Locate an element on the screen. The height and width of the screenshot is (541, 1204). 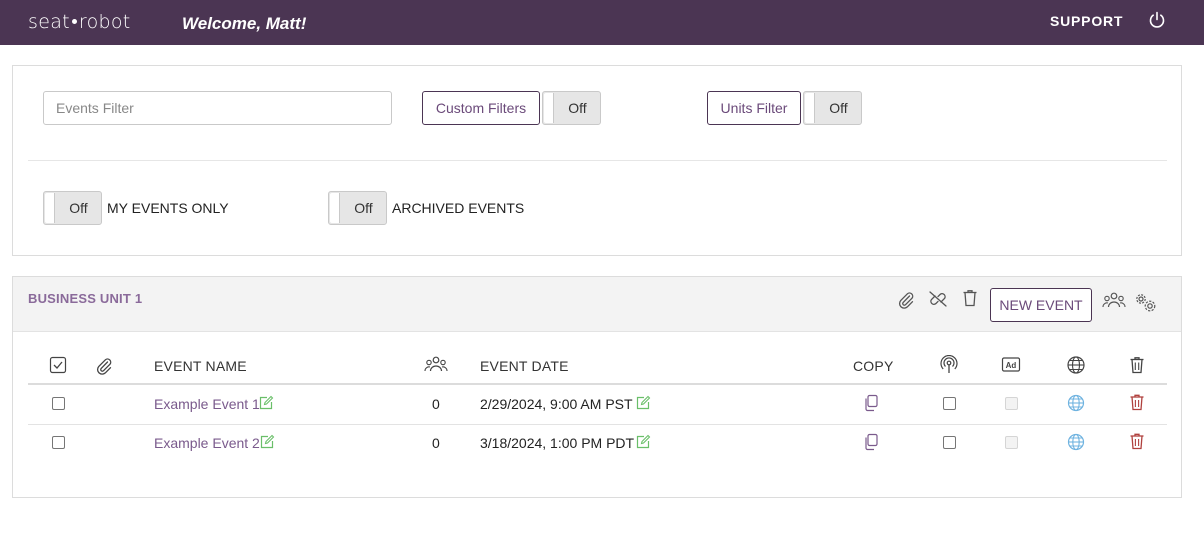
my-events-toggle: Off is located at coordinates (72, 208).